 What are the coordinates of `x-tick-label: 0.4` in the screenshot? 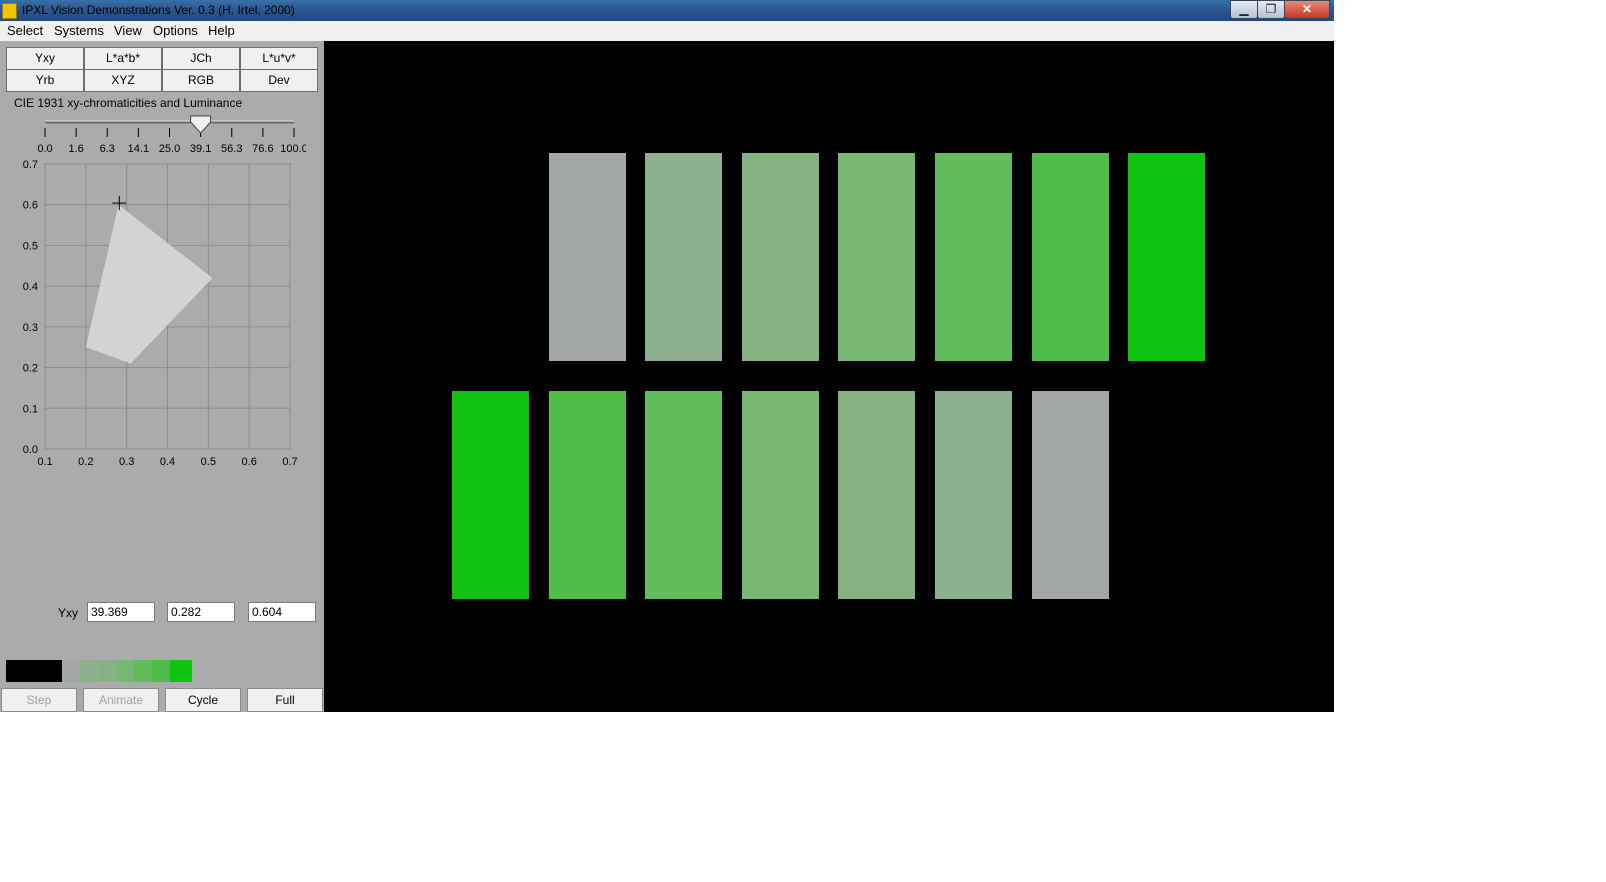 It's located at (167, 462).